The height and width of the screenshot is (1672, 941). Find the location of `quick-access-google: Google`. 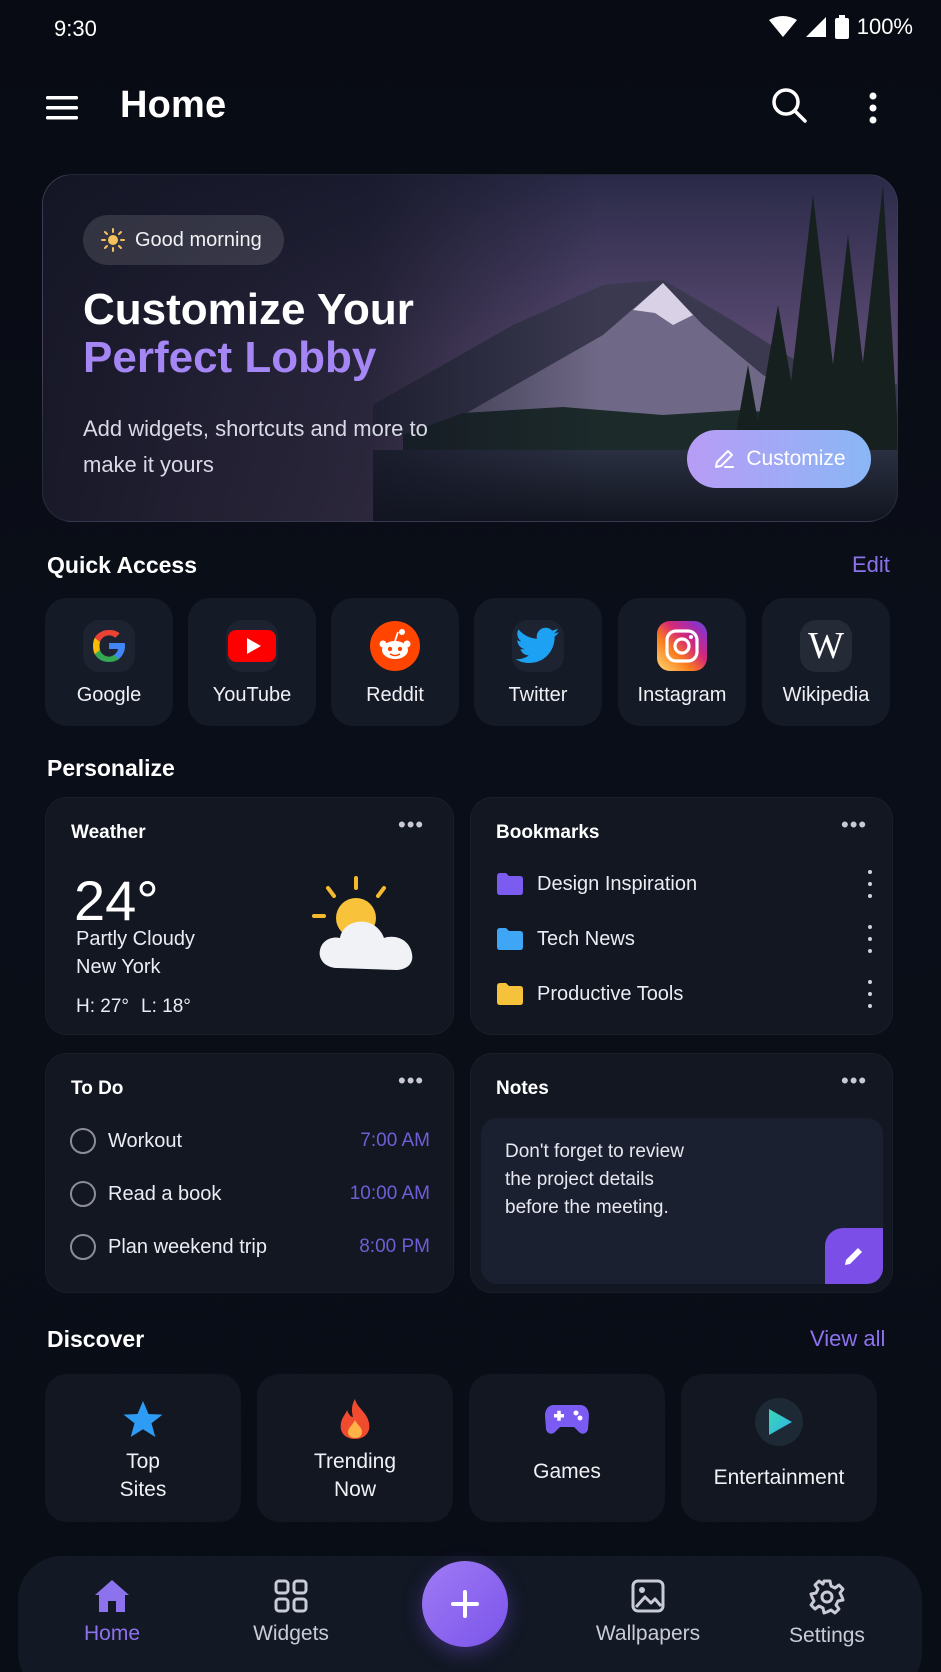

quick-access-google: Google is located at coordinates (109, 662).